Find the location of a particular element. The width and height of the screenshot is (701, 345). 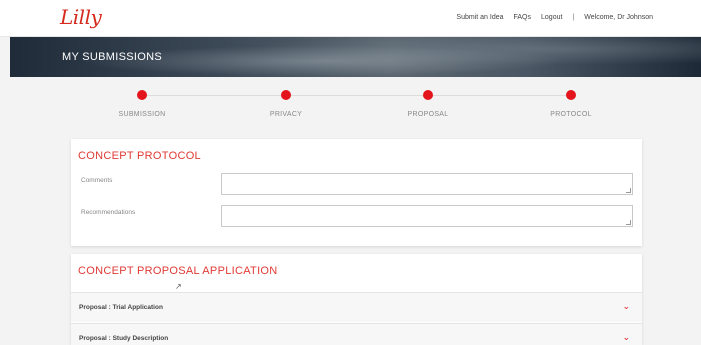

progress-steps: SUBMISSION PRIVACY PROPOSAL PROTOCOL is located at coordinates (350, 108).